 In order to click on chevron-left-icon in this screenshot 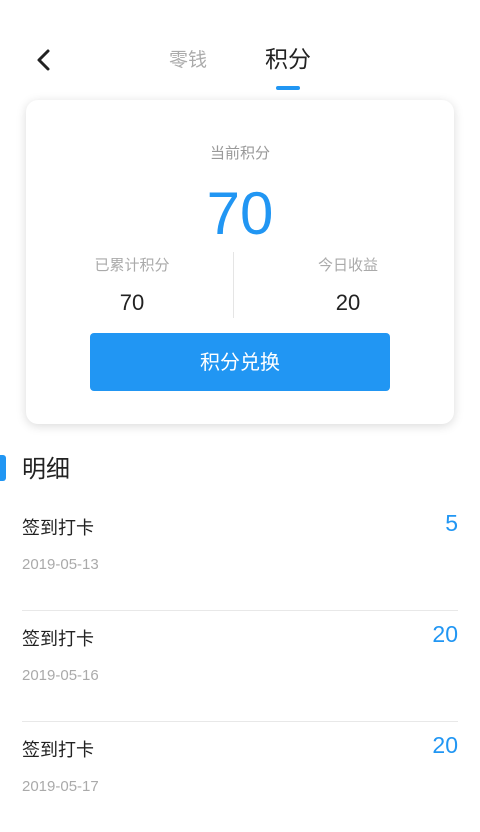, I will do `click(43, 60)`.